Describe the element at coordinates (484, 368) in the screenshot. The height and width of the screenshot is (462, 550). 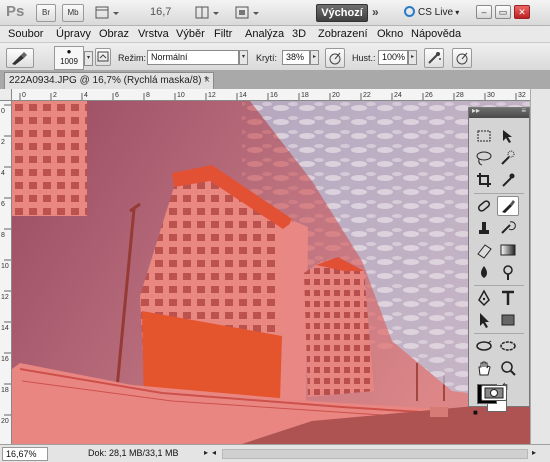
I see `hand-tool` at that location.